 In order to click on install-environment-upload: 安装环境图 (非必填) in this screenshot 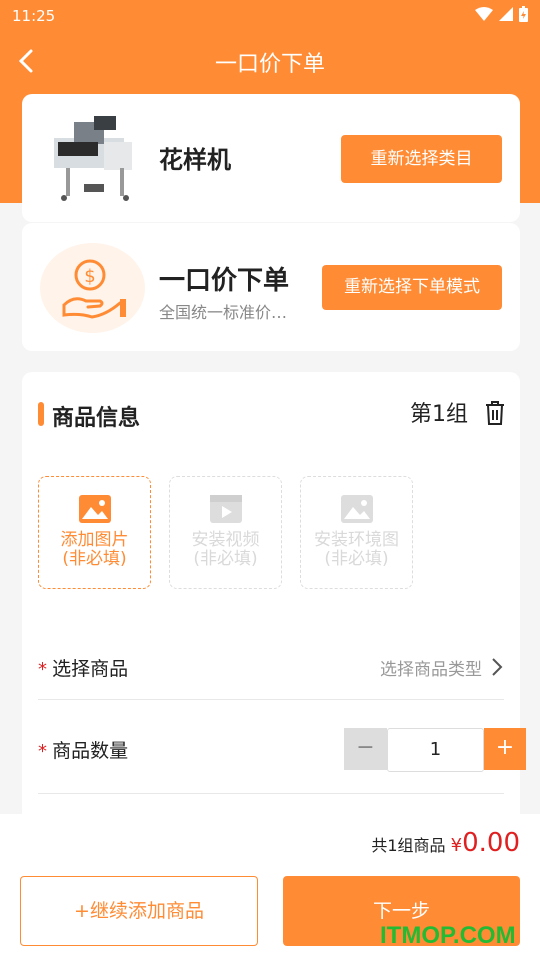, I will do `click(356, 532)`.